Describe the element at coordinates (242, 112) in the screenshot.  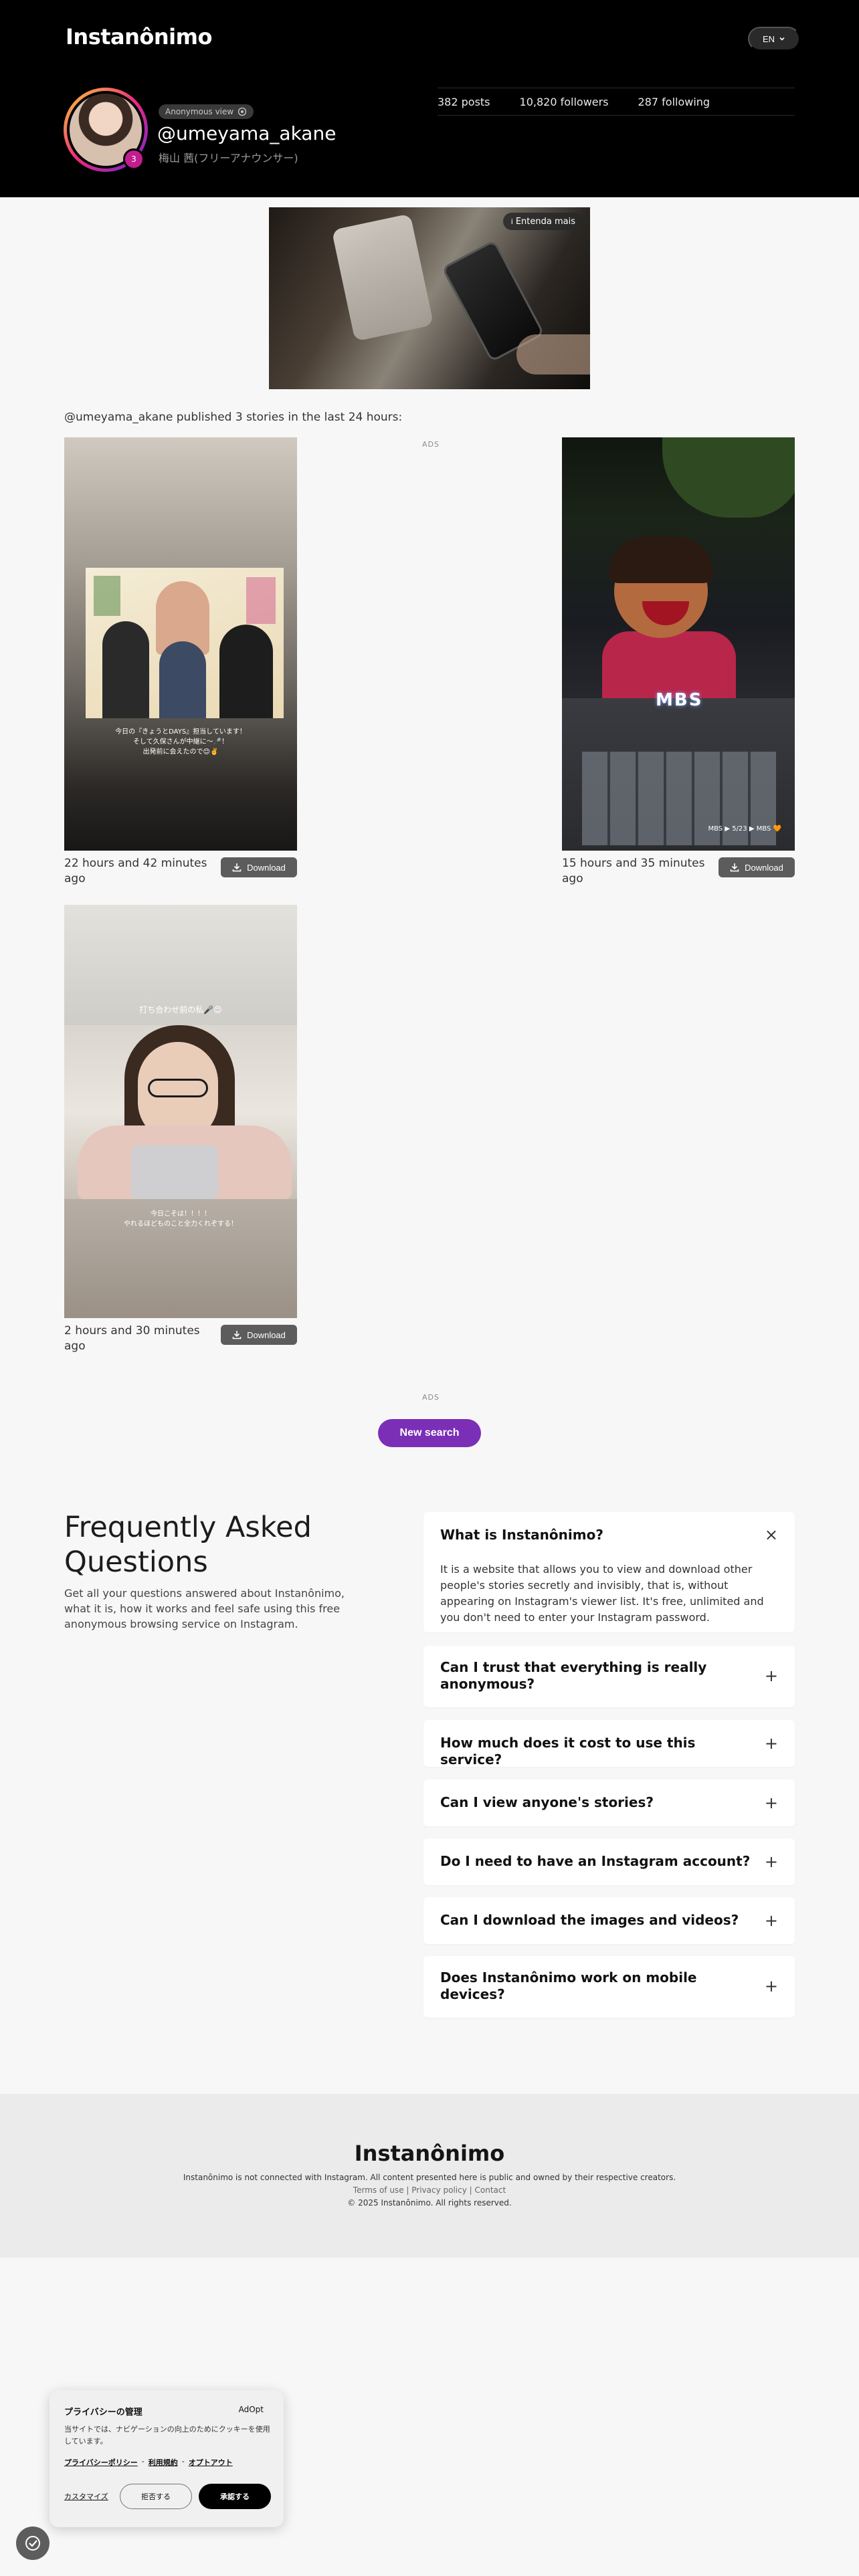
I see `eye-off-icon` at that location.